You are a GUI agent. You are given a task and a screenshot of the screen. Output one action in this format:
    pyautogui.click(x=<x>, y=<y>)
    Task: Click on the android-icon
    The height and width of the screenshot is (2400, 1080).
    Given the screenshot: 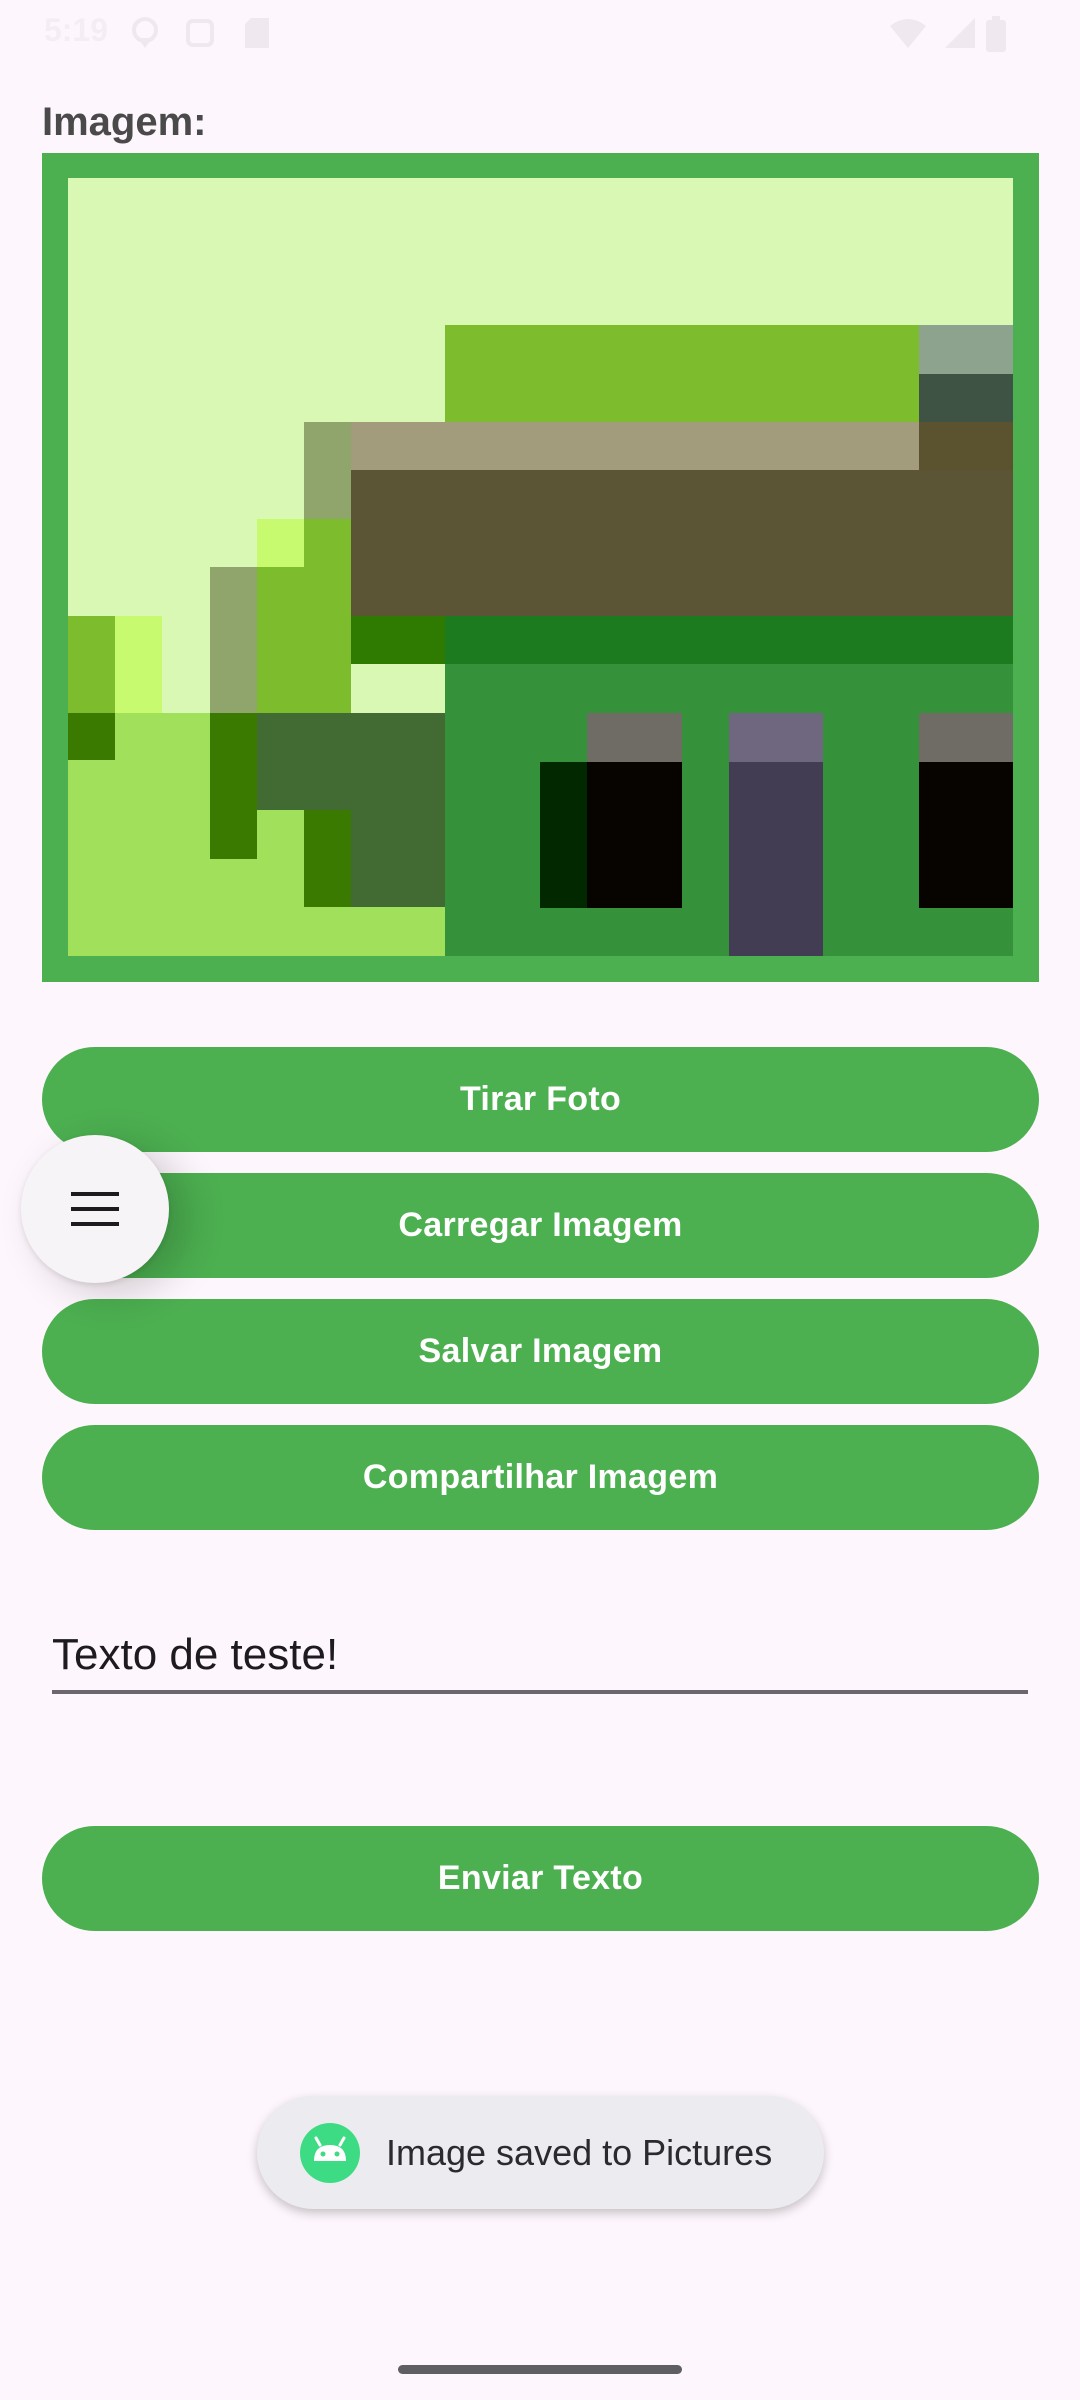 What is the action you would take?
    pyautogui.click(x=330, y=2152)
    